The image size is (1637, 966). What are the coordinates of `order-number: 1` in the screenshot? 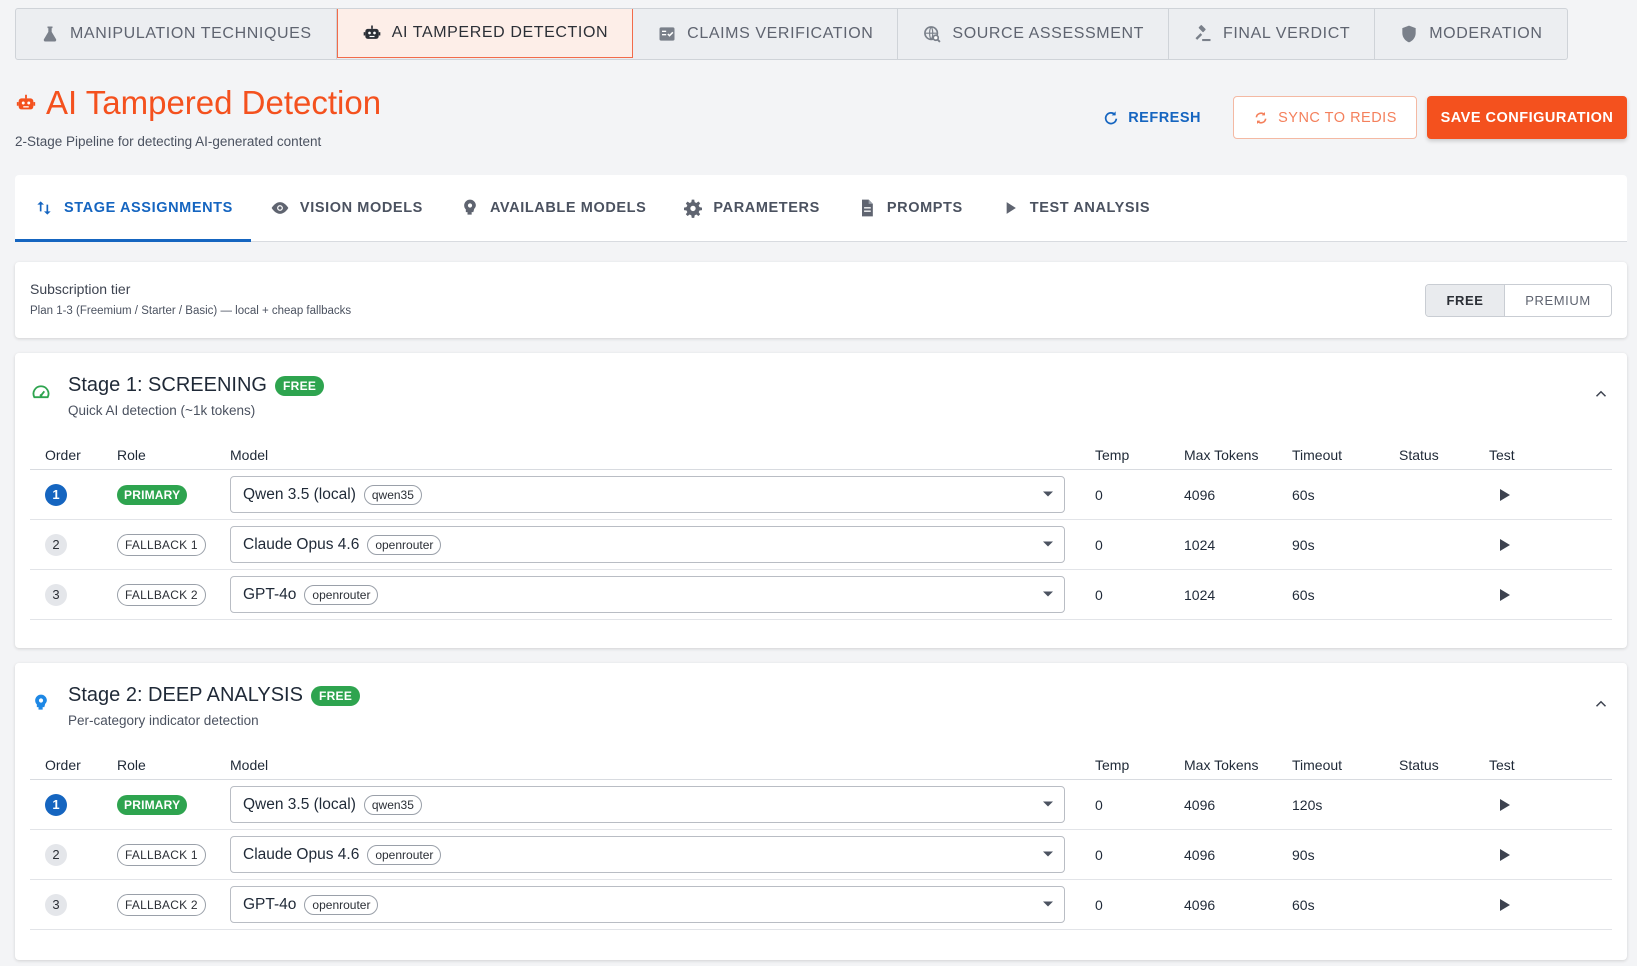 It's located at (56, 804).